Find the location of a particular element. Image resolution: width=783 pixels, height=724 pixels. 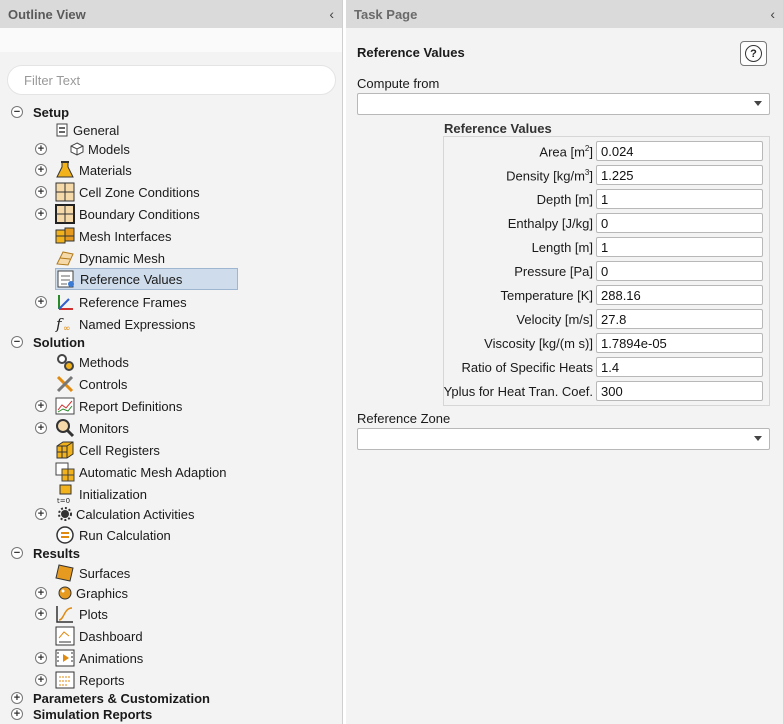

area-input is located at coordinates (679, 151).